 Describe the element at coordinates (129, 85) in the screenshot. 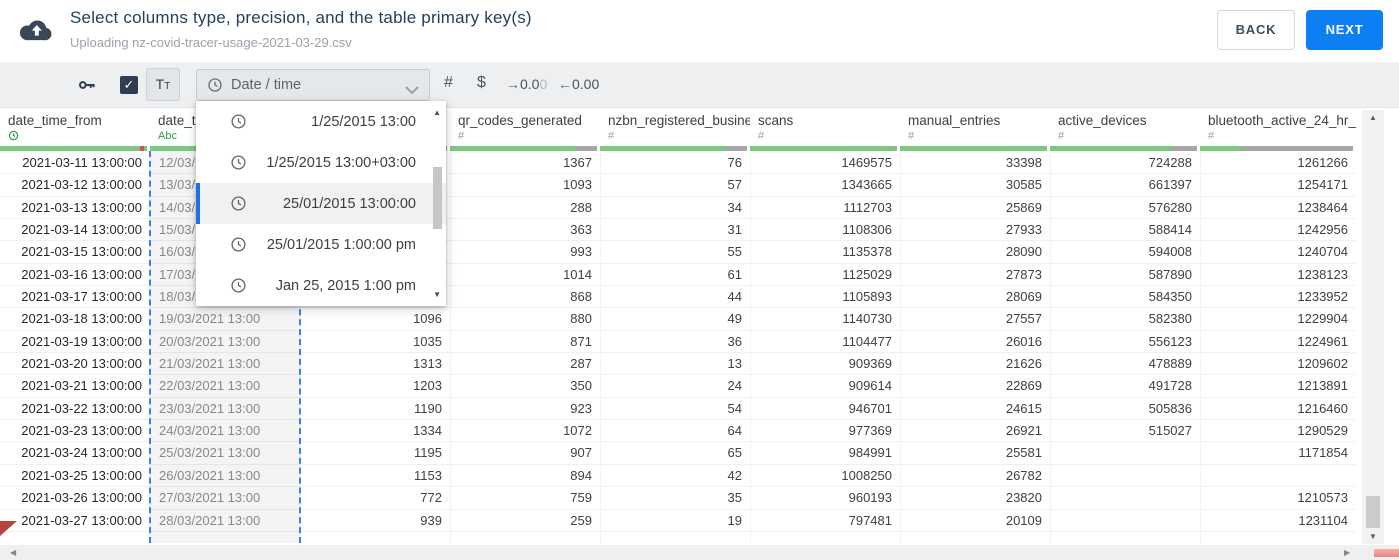

I see `include-column-checkbox: ✓` at that location.